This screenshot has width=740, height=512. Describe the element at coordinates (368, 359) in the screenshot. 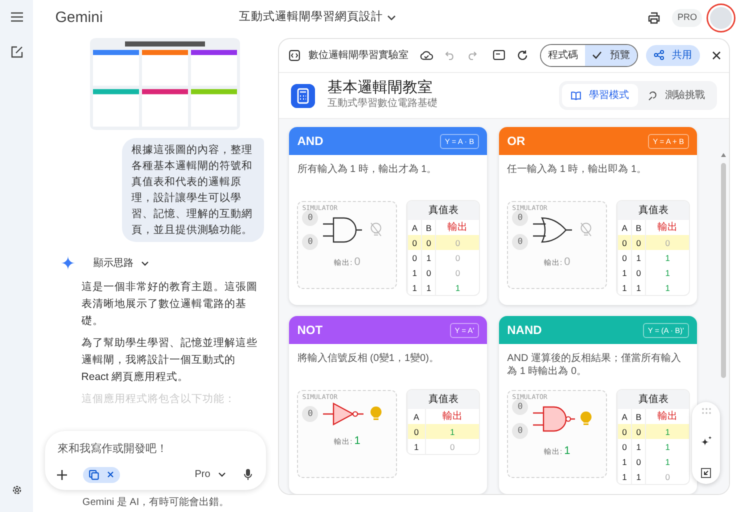

I see `gate-description: 將輸入信號反相 (0變1，1變0)。` at that location.